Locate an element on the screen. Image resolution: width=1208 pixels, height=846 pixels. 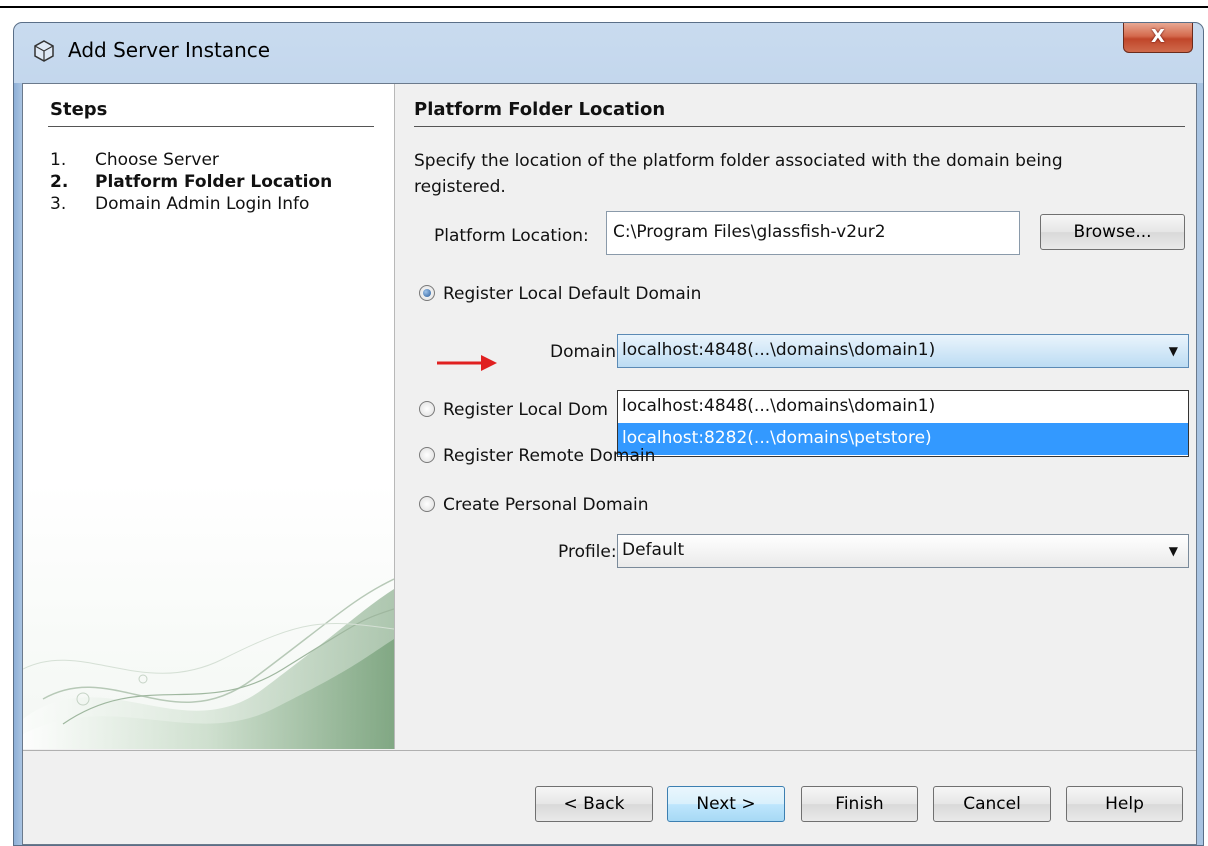
register-local-domain-option: Register Local Dom is located at coordinates (513, 410).